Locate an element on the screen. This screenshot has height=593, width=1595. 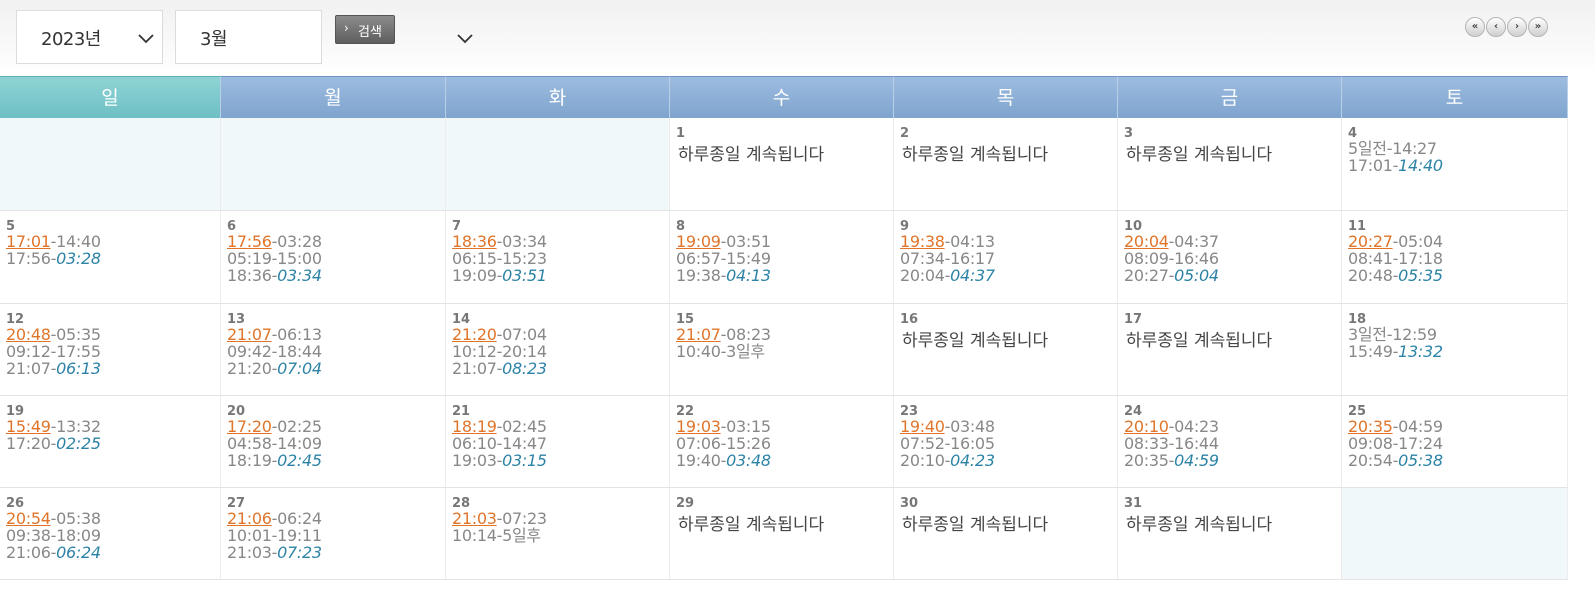
next-time-text: 05:04 is located at coordinates (1196, 275).